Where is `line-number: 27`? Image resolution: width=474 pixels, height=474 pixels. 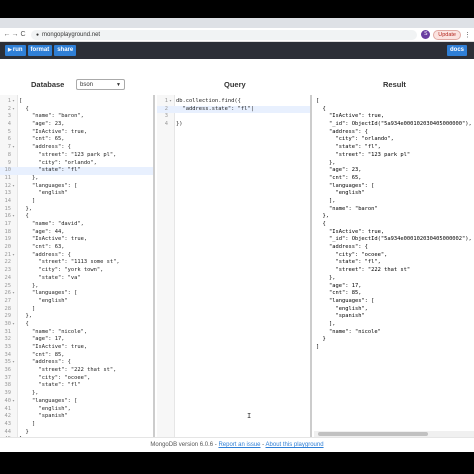
line-number: 27 is located at coordinates (8, 300).